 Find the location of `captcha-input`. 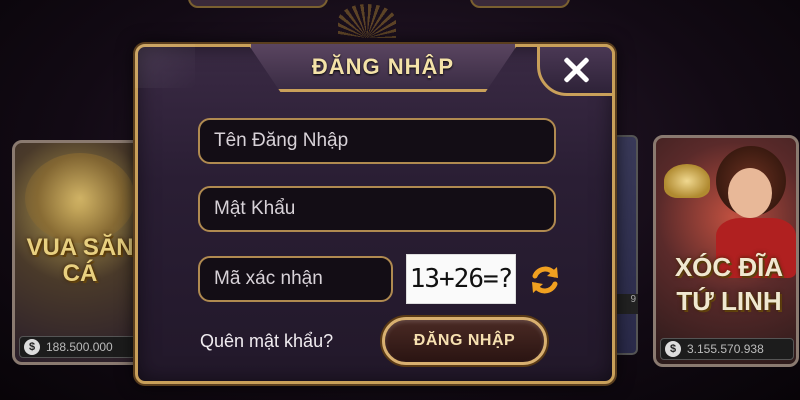

captcha-input is located at coordinates (302, 279).